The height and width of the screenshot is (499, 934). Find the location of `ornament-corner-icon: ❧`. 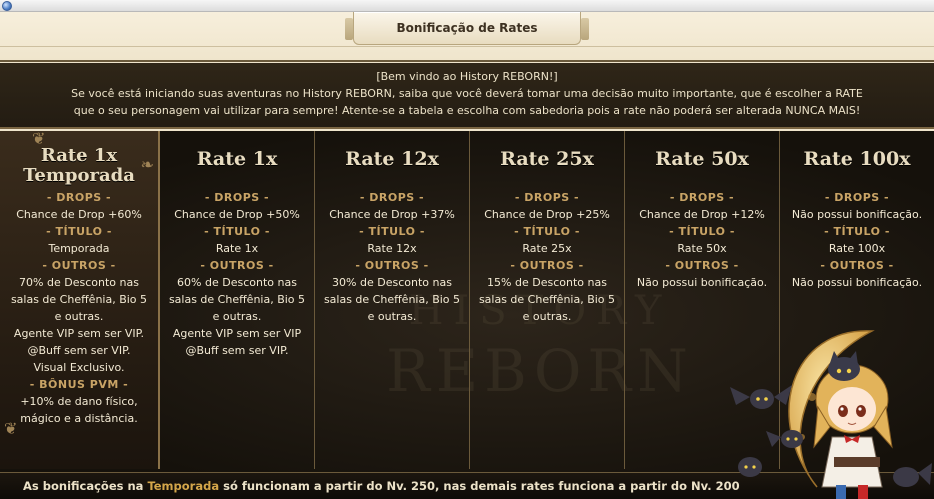

ornament-corner-icon: ❧ is located at coordinates (147, 164).